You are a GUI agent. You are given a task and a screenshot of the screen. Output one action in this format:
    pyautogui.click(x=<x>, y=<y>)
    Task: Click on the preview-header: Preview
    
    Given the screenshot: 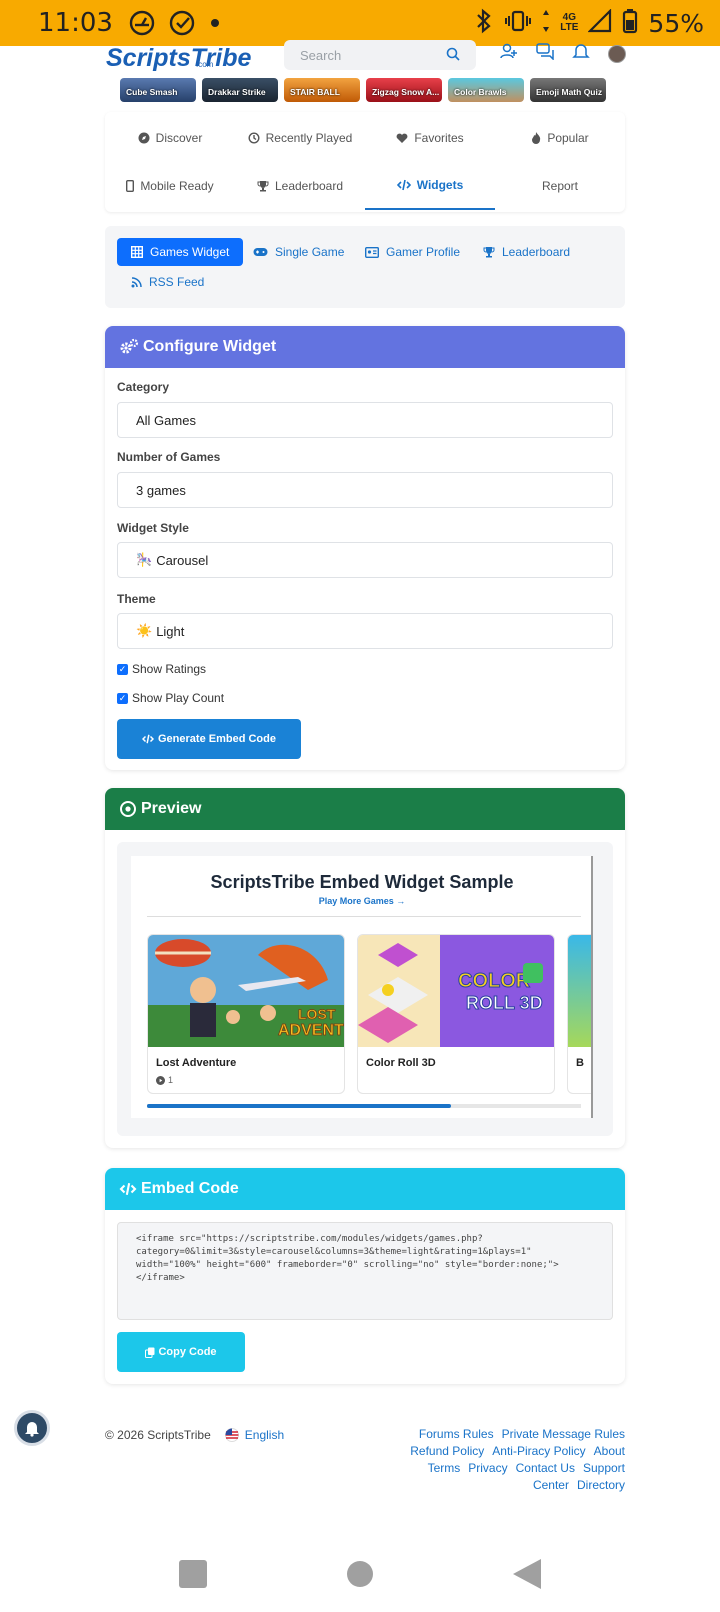 What is the action you would take?
    pyautogui.click(x=365, y=809)
    